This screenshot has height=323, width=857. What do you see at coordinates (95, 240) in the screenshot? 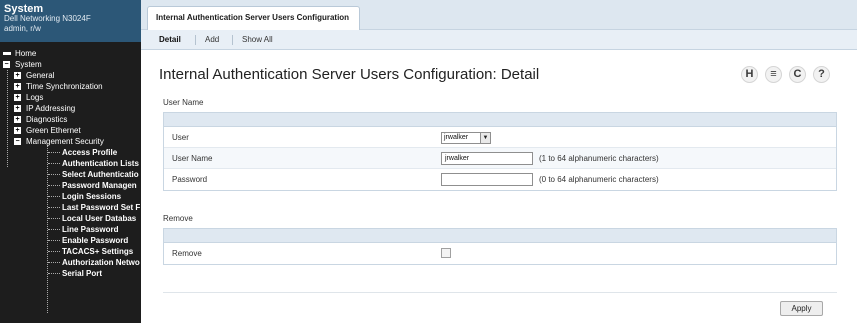
I see `nav-leaf-label: Enable Password` at bounding box center [95, 240].